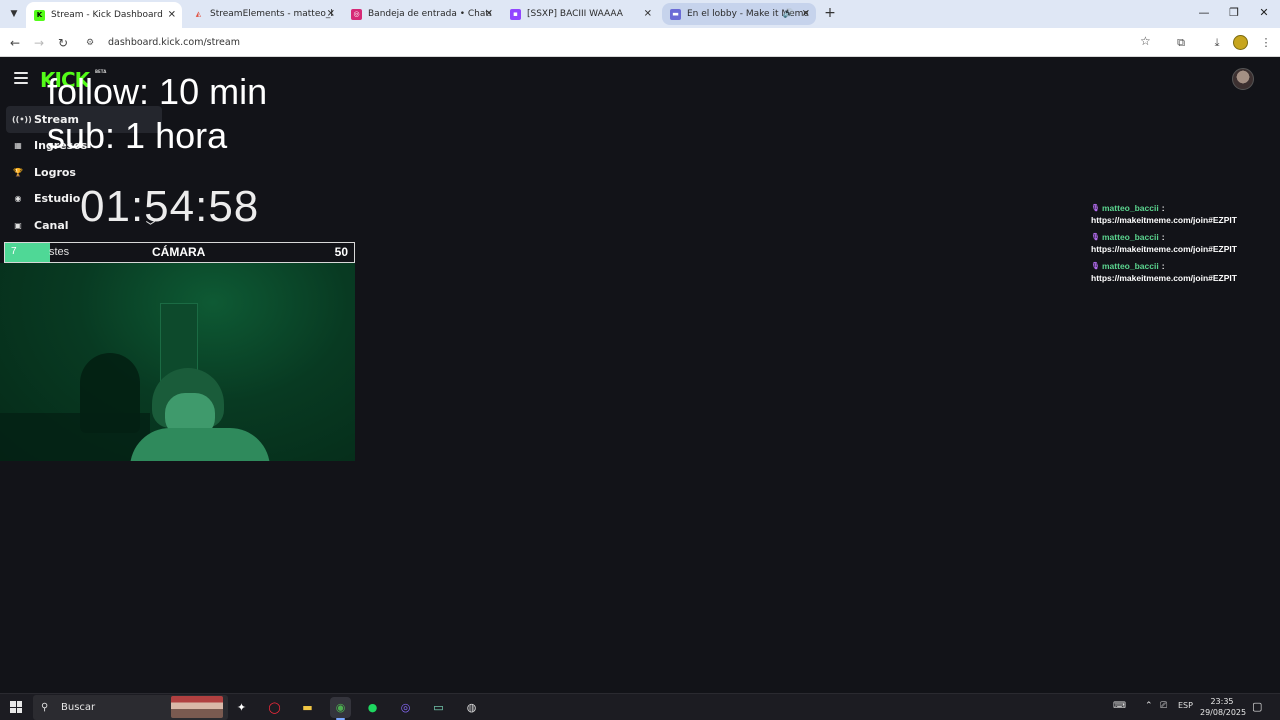 The height and width of the screenshot is (720, 1280). What do you see at coordinates (22, 119) in the screenshot?
I see `broadcast-icon: ((•))` at bounding box center [22, 119].